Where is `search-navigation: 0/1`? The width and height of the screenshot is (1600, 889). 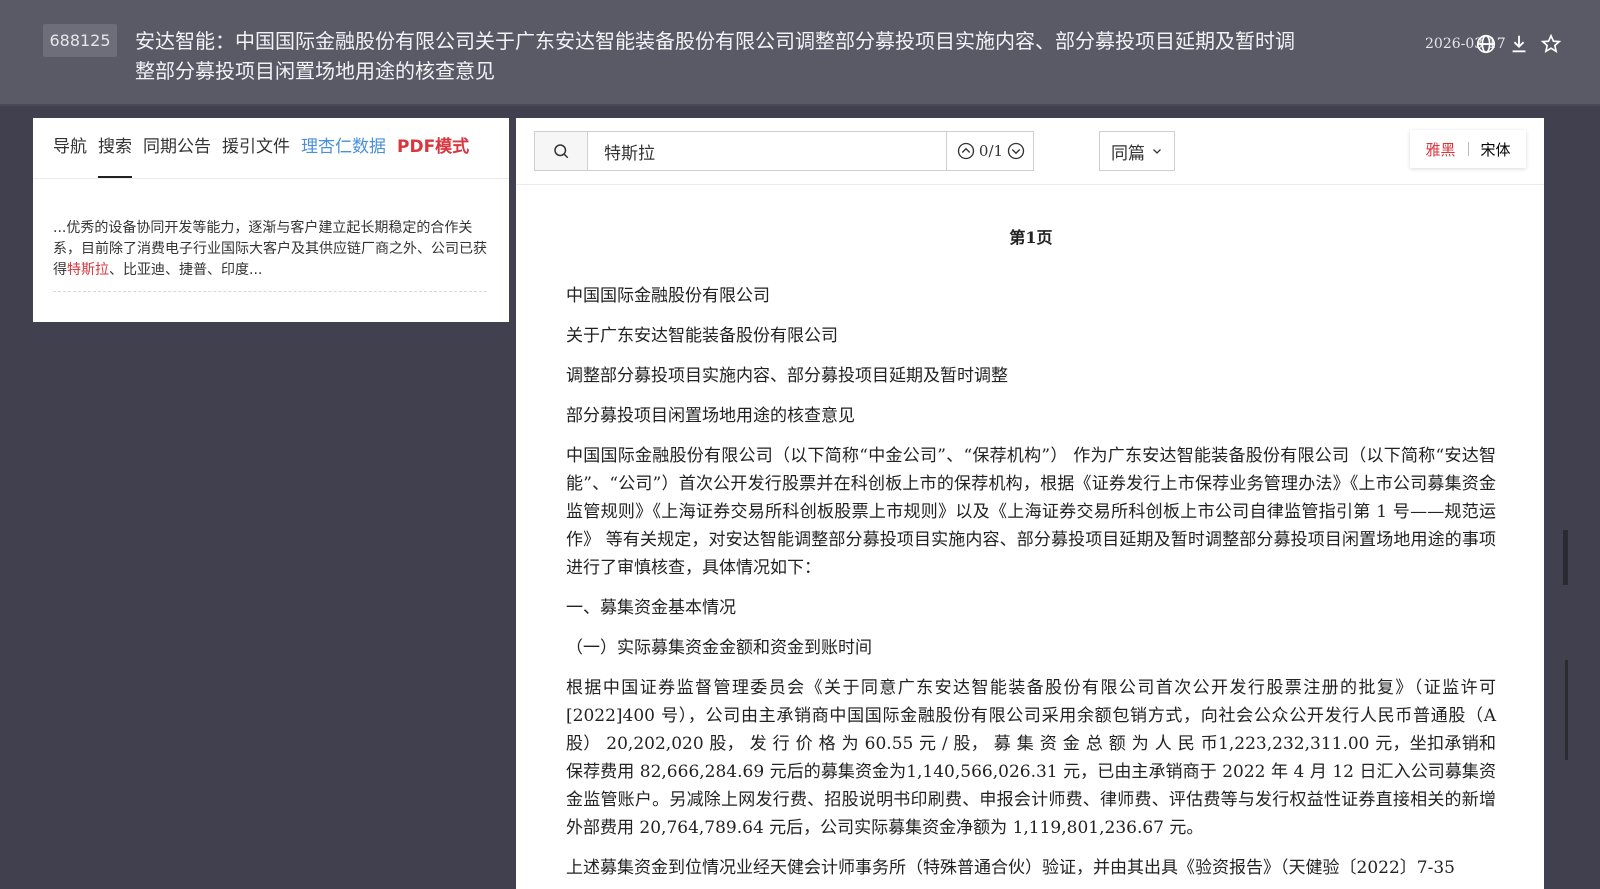
search-navigation: 0/1 is located at coordinates (990, 151).